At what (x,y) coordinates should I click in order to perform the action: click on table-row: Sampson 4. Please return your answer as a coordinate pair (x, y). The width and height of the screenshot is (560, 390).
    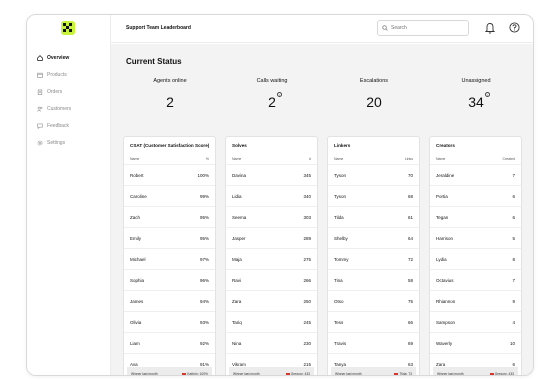
    Looking at the image, I should click on (475, 321).